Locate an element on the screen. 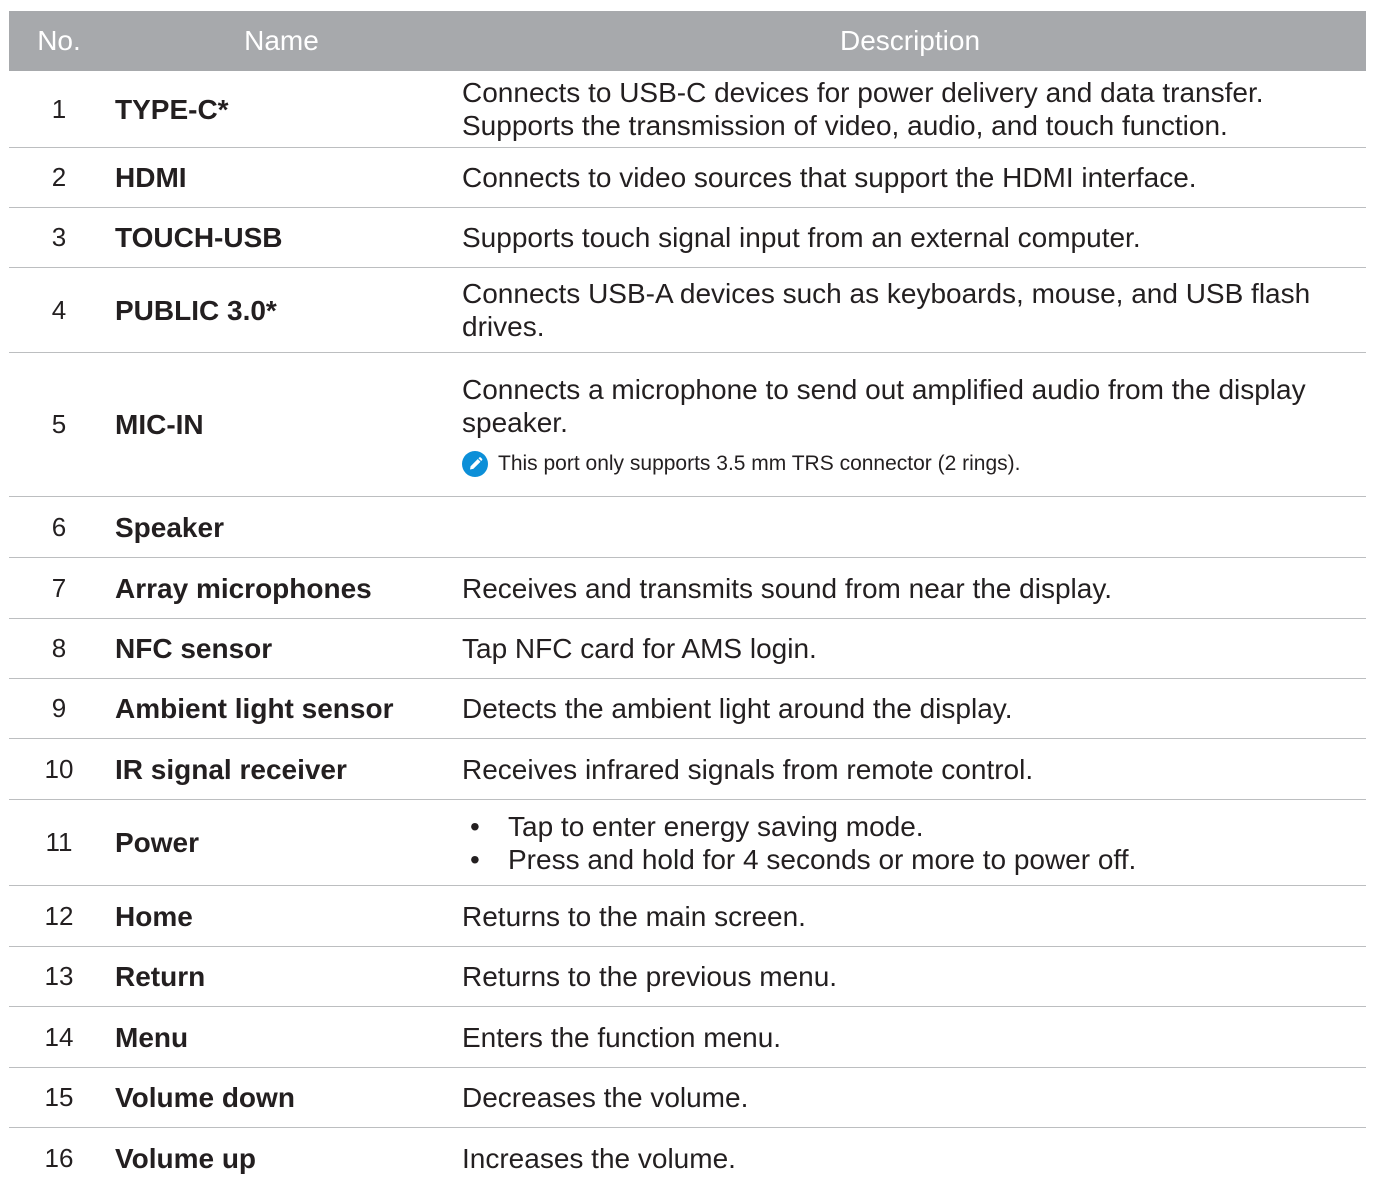  row-number: 4 is located at coordinates (59, 309).